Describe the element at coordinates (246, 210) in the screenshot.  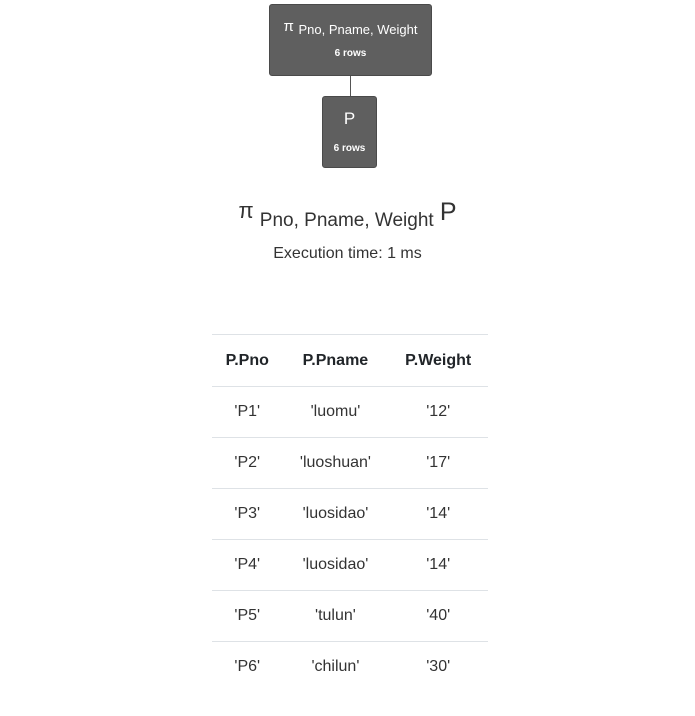
I see `expression-projection-symbol: π` at that location.